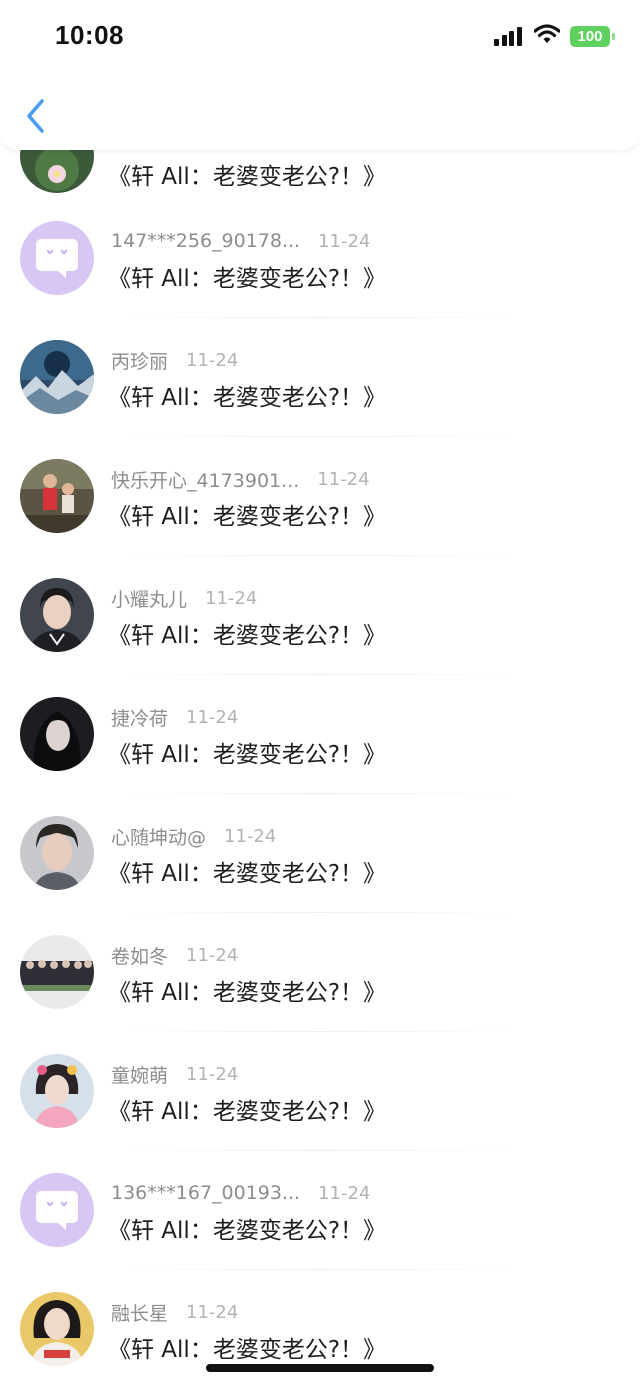 This screenshot has width=640, height=1385. Describe the element at coordinates (320, 734) in the screenshot. I see `list-item: 捷冷荷 11-24 《轩 All：老婆变老公?！》` at that location.